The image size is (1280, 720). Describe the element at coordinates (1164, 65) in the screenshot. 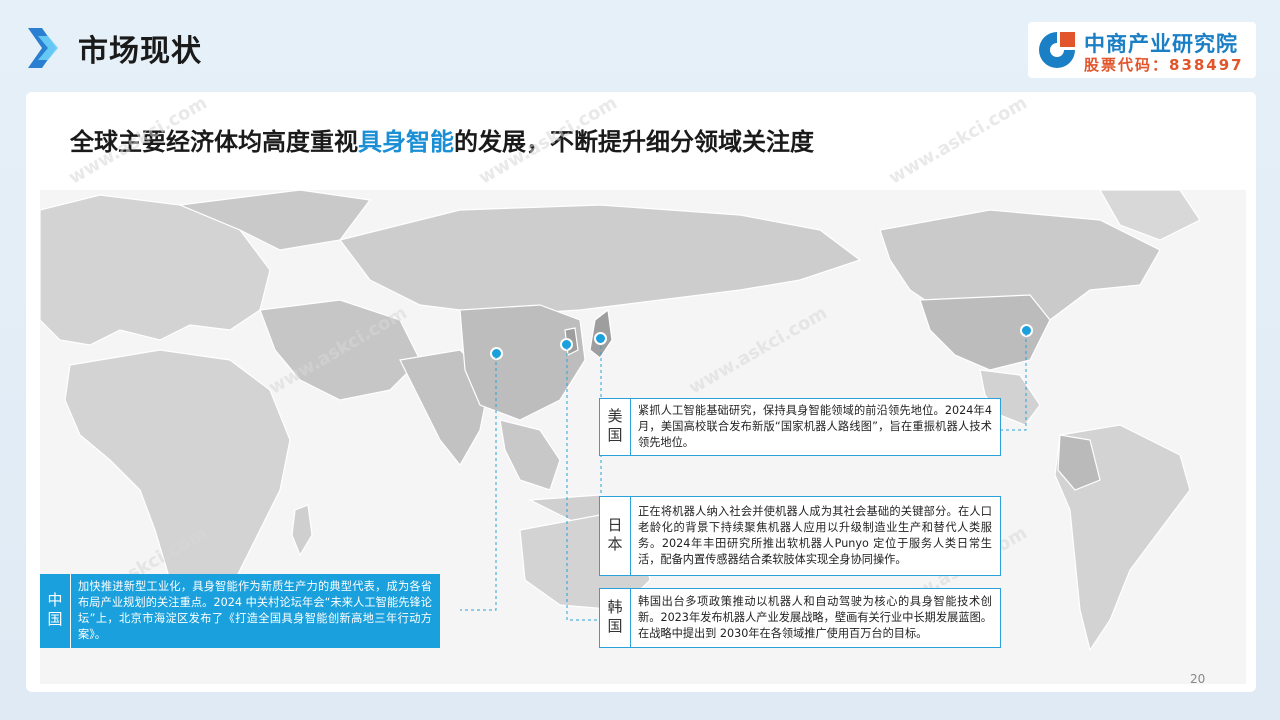

I see `stock-code: 股票代码：838497` at that location.